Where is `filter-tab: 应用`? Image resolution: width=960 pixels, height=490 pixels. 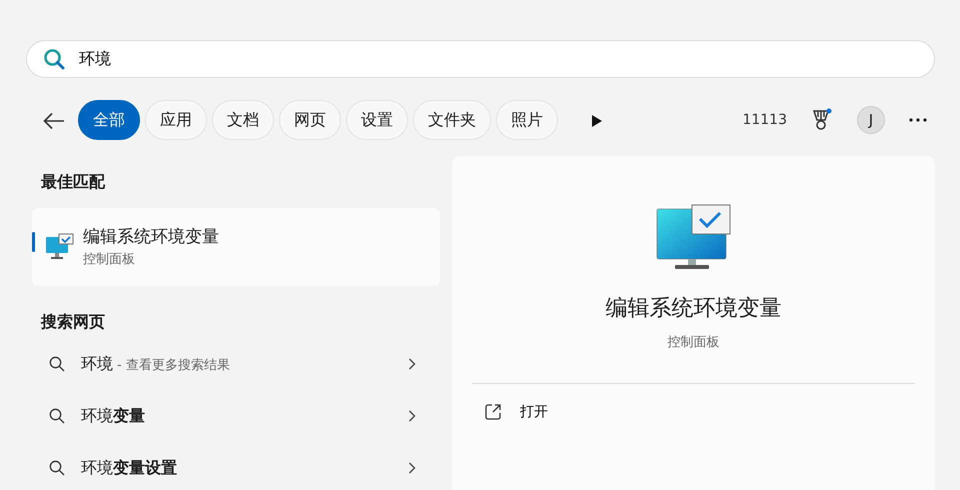
filter-tab: 应用 is located at coordinates (176, 120).